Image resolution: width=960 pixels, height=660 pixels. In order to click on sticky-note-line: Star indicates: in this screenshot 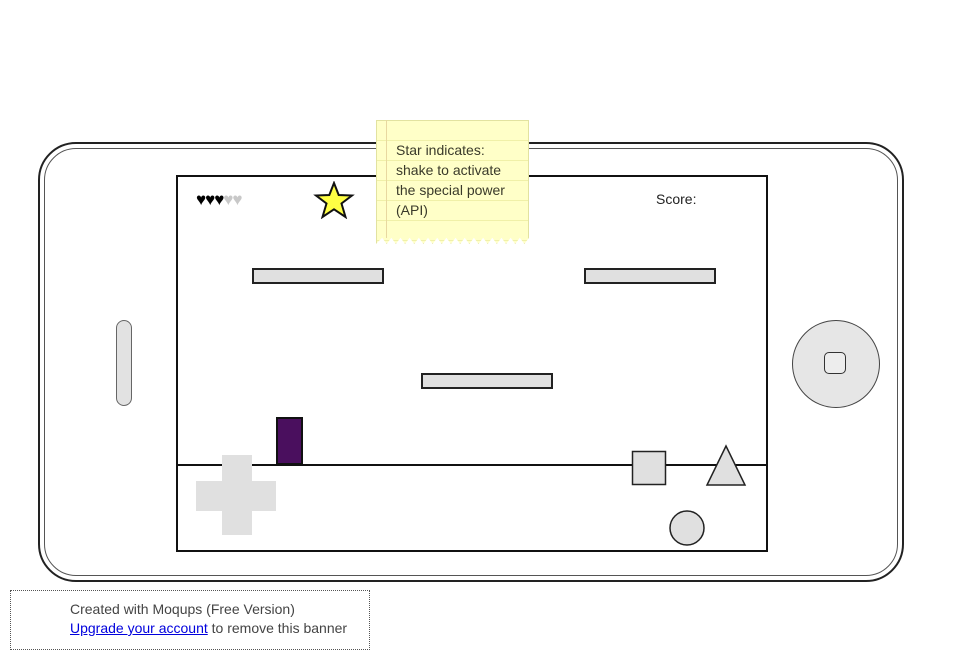, I will do `click(440, 150)`.